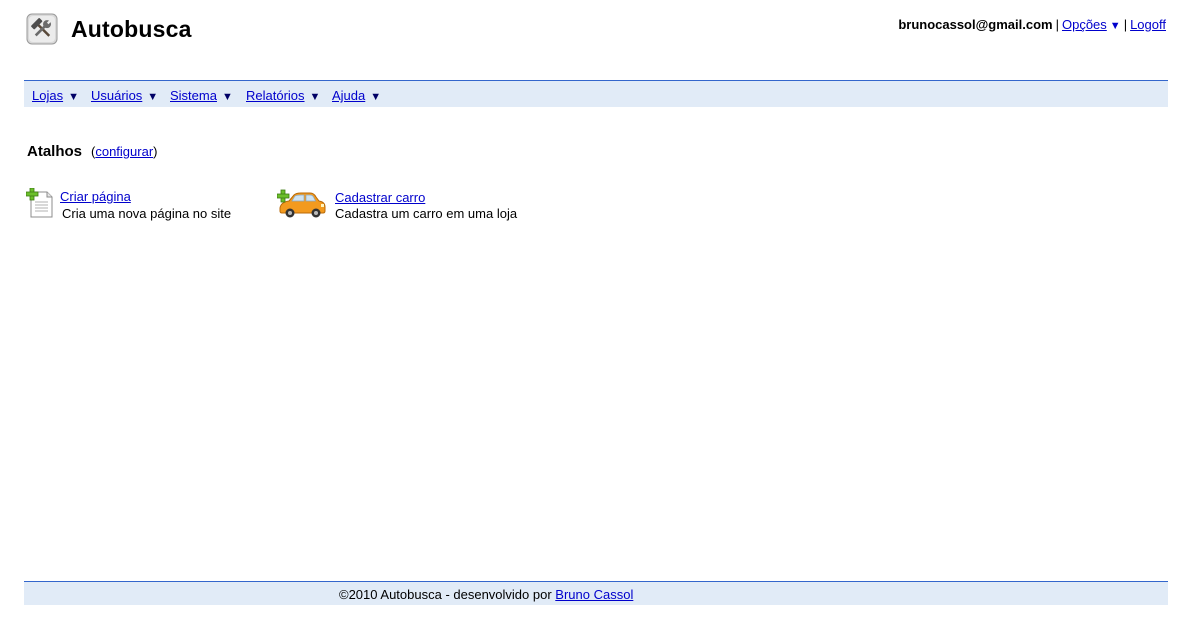 This screenshot has width=1188, height=618. Describe the element at coordinates (131, 29) in the screenshot. I see `app-title: Autobusca` at that location.